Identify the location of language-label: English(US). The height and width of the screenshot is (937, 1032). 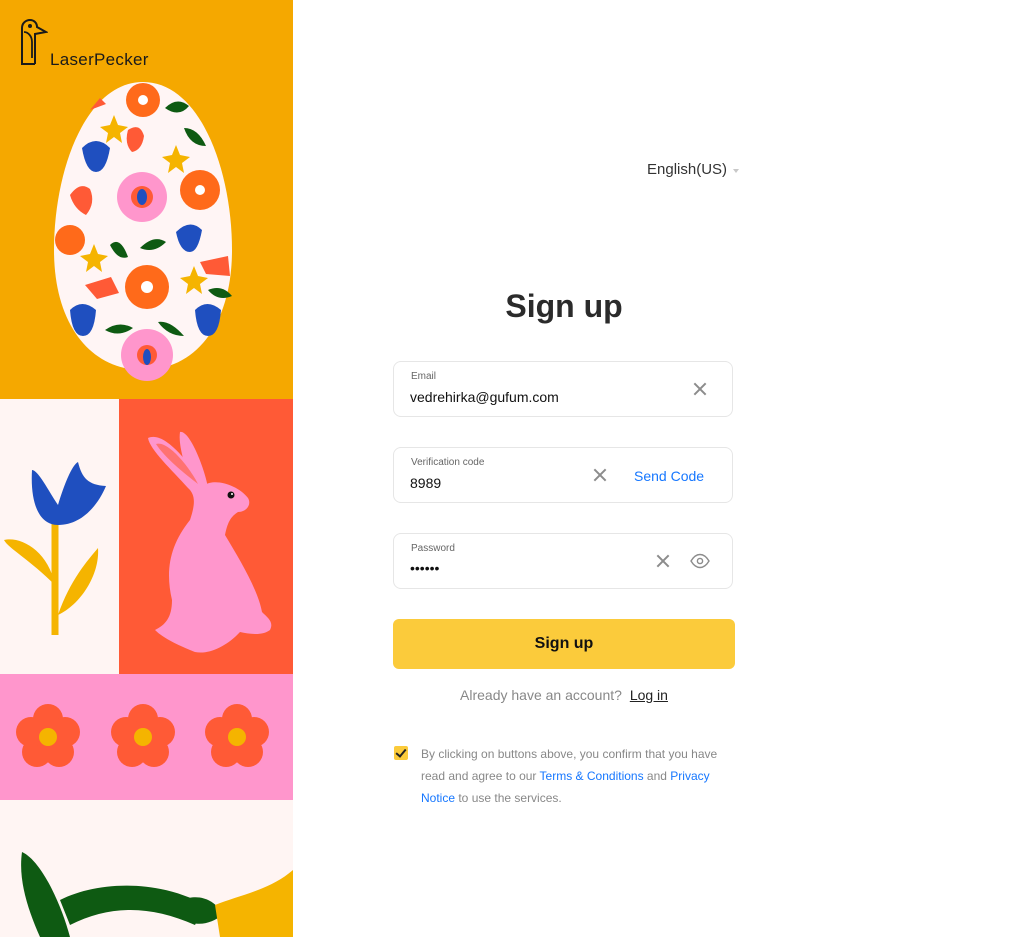
(687, 169).